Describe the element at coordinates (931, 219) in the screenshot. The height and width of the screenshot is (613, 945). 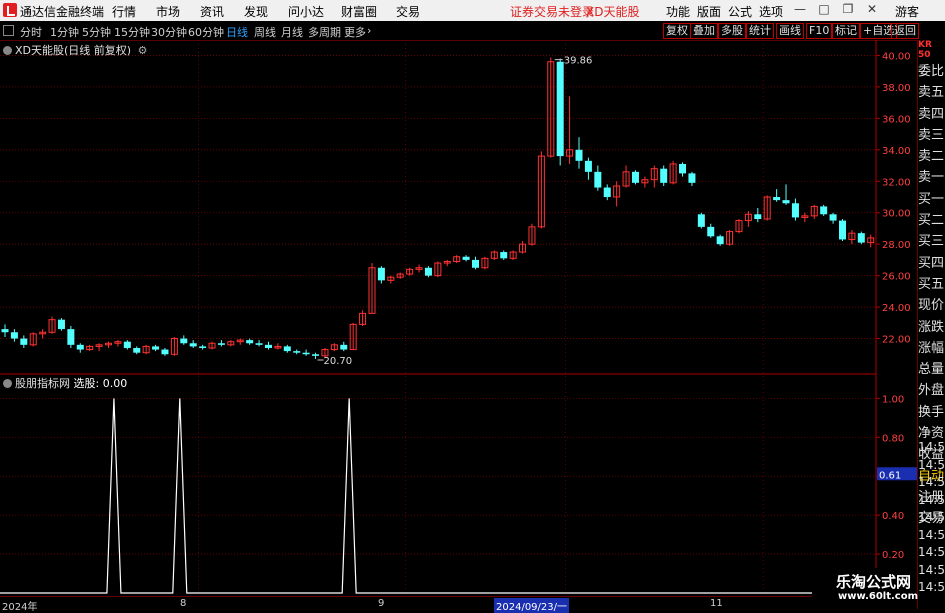
I see `panel-item-buy2: 买二` at that location.